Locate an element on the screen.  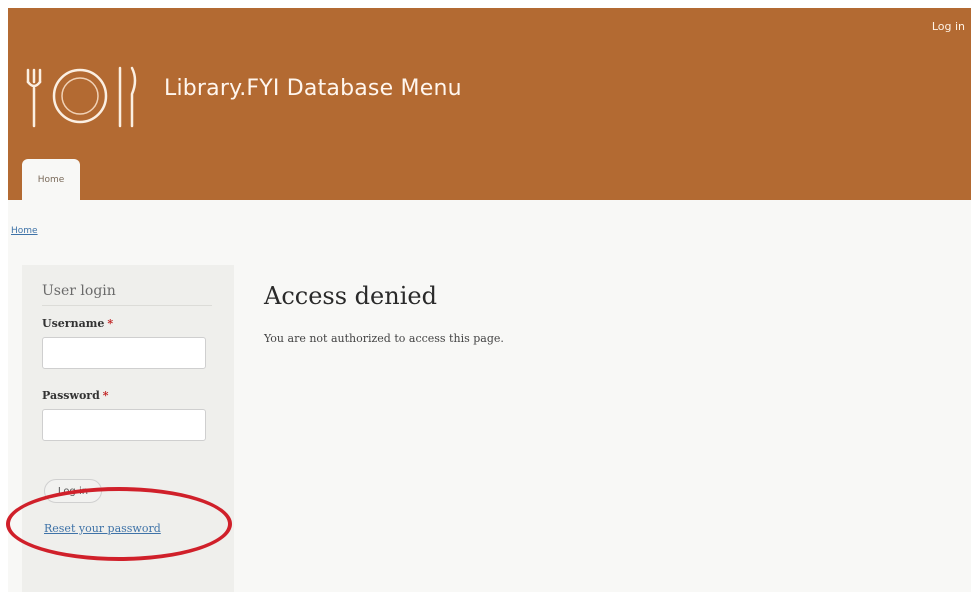
plate-fork-knife-icon is located at coordinates (81, 97).